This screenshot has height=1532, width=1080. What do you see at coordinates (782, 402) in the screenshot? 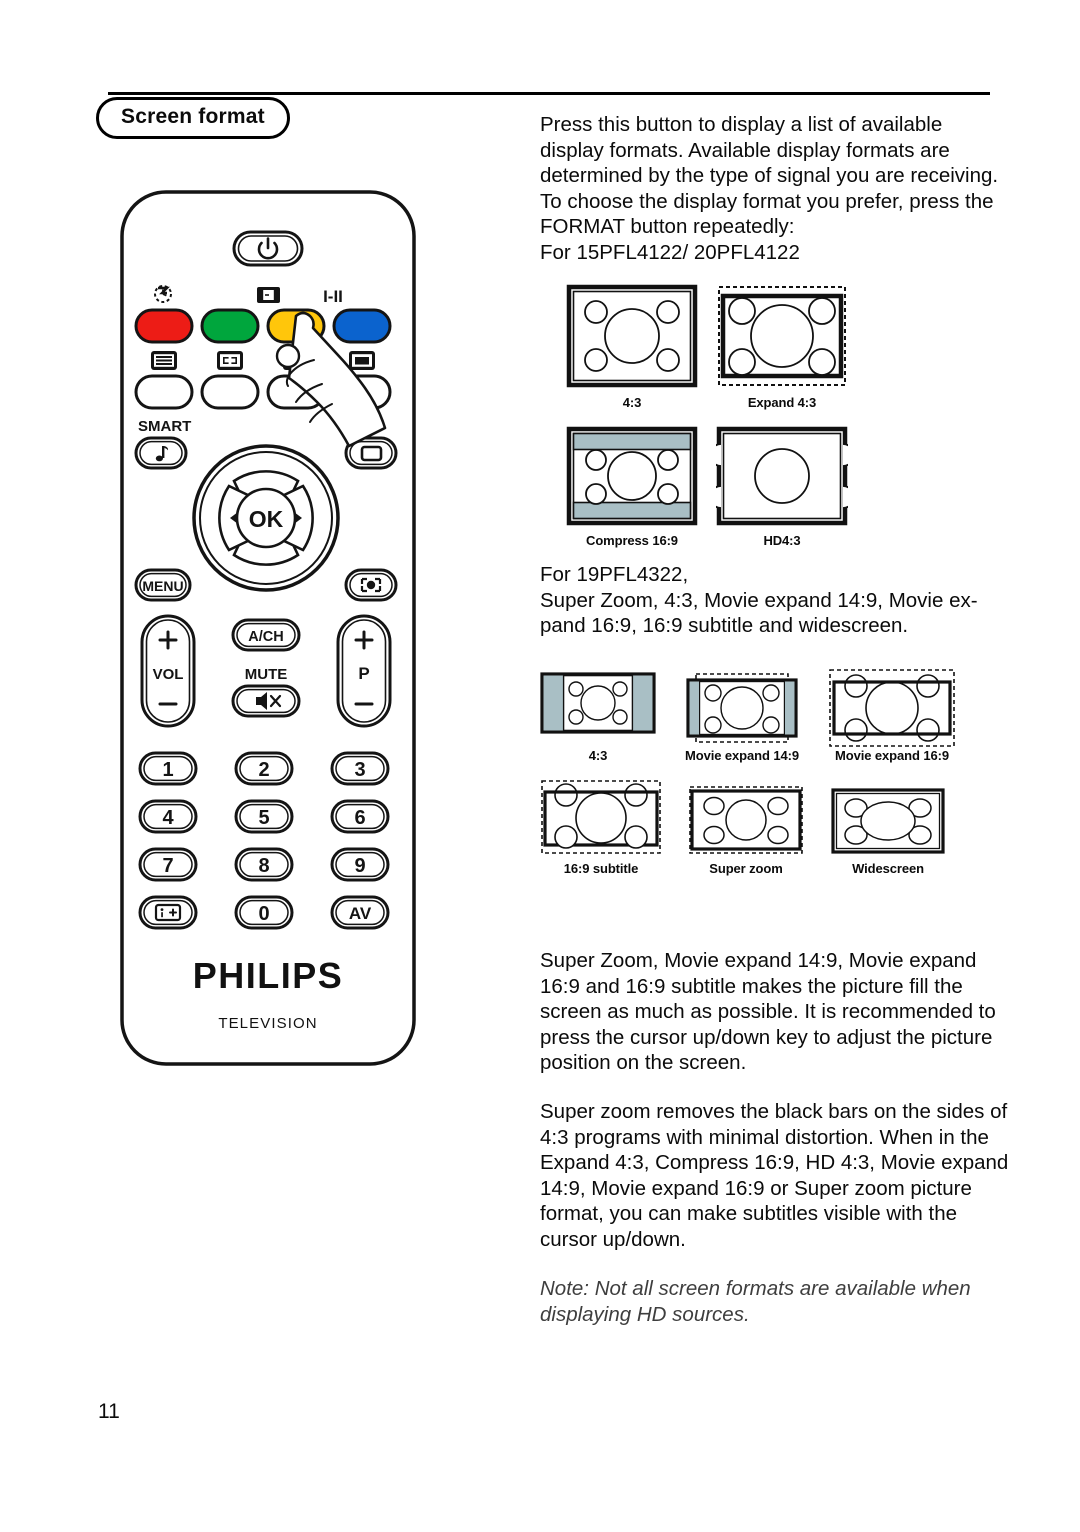
I see `format-caption: Expand 4:3` at bounding box center [782, 402].